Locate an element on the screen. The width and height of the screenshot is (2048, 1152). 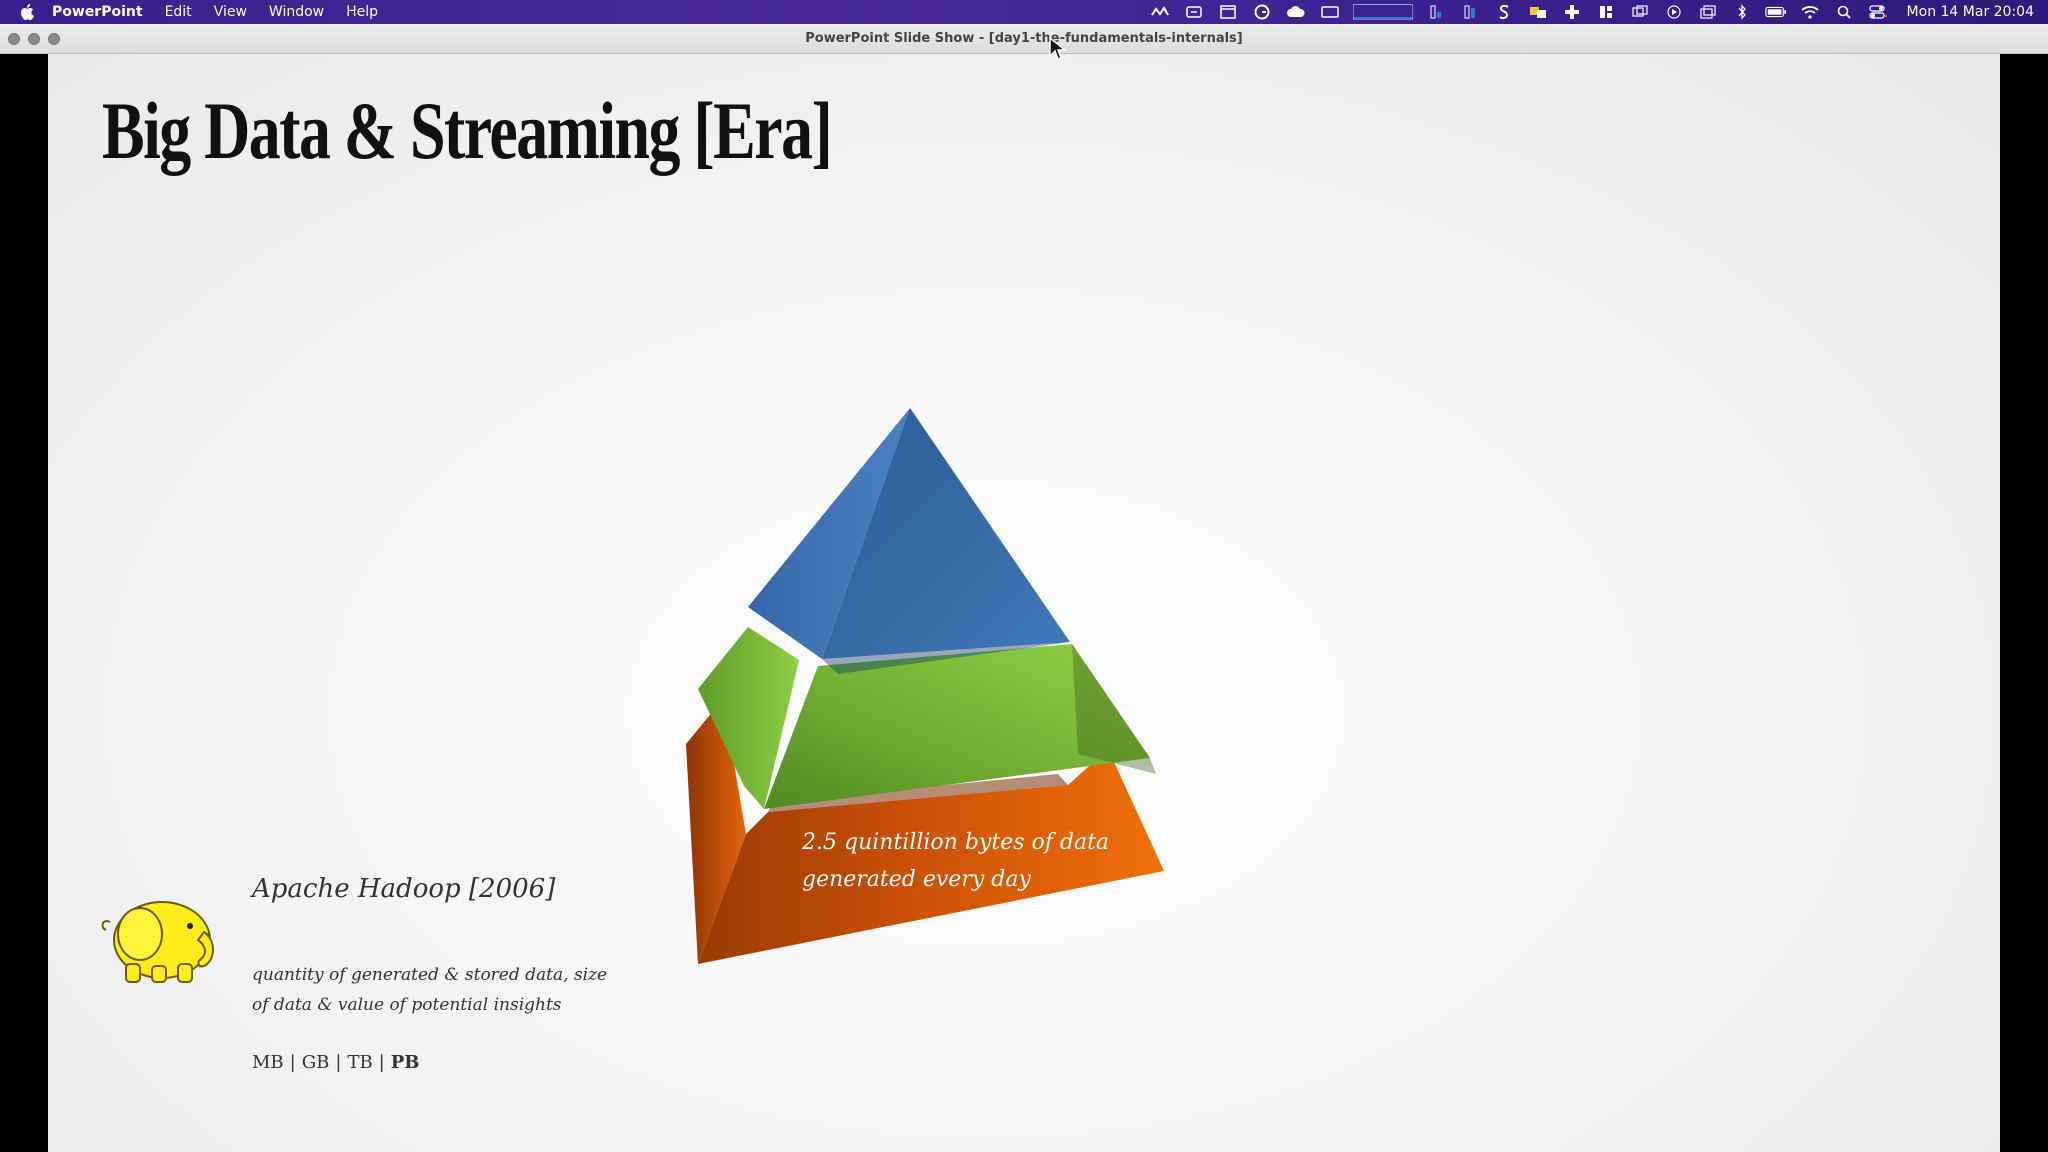
cpu-graph-icon is located at coordinates (1382, 12).